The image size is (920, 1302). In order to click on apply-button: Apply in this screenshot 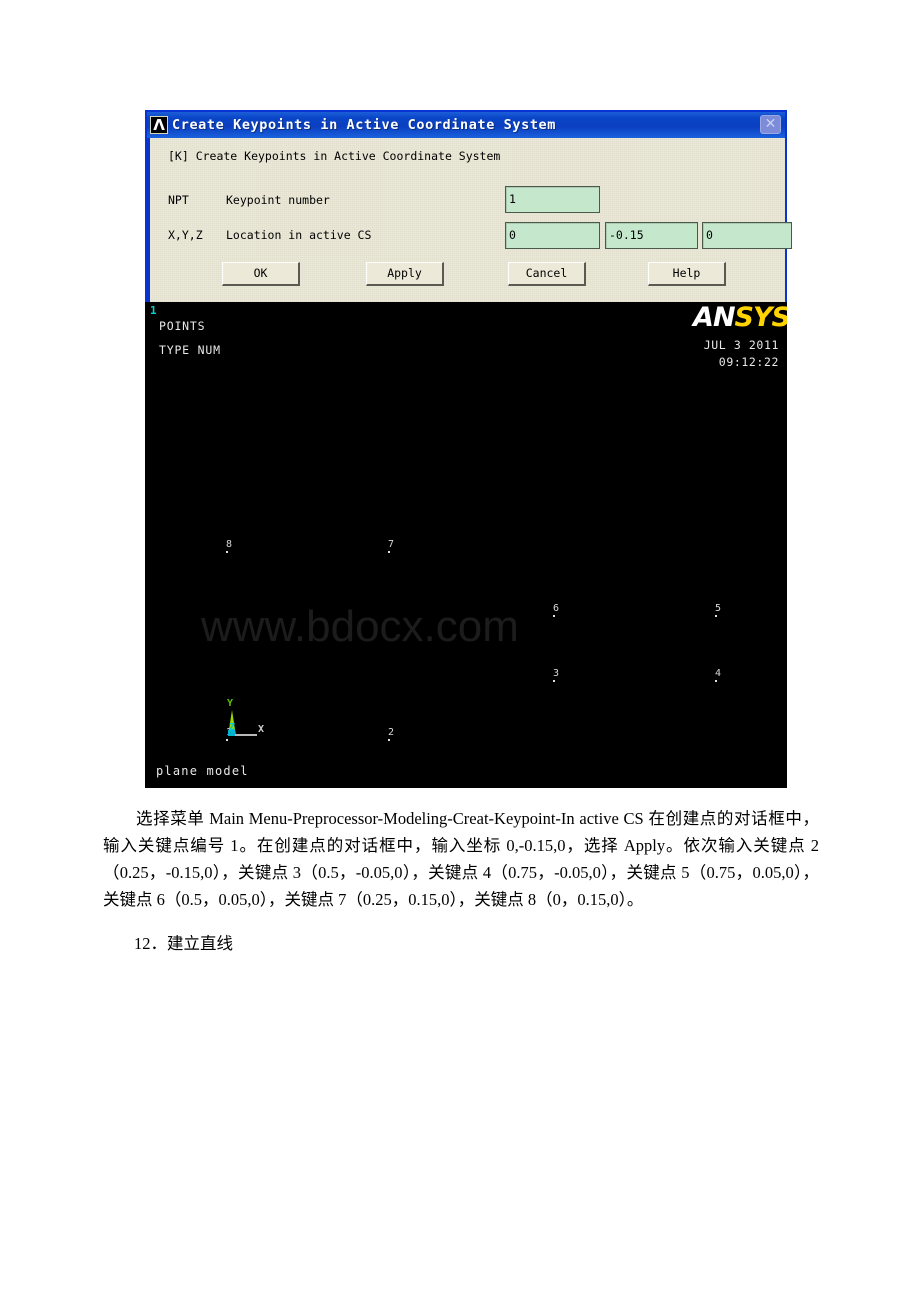, I will do `click(405, 274)`.